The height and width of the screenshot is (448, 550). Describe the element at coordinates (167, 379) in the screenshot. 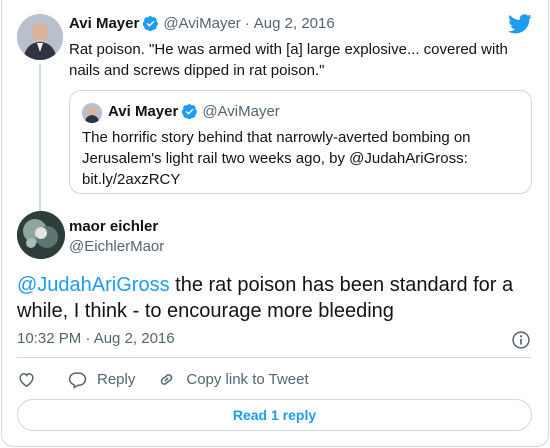

I see `link-icon` at that location.